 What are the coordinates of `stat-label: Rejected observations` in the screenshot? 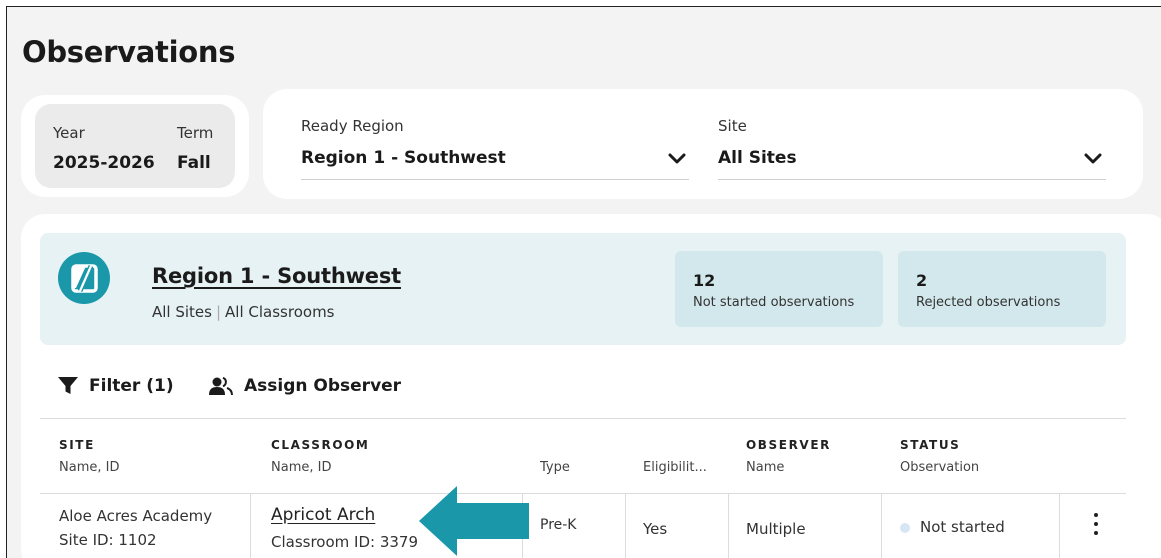 It's located at (988, 302).